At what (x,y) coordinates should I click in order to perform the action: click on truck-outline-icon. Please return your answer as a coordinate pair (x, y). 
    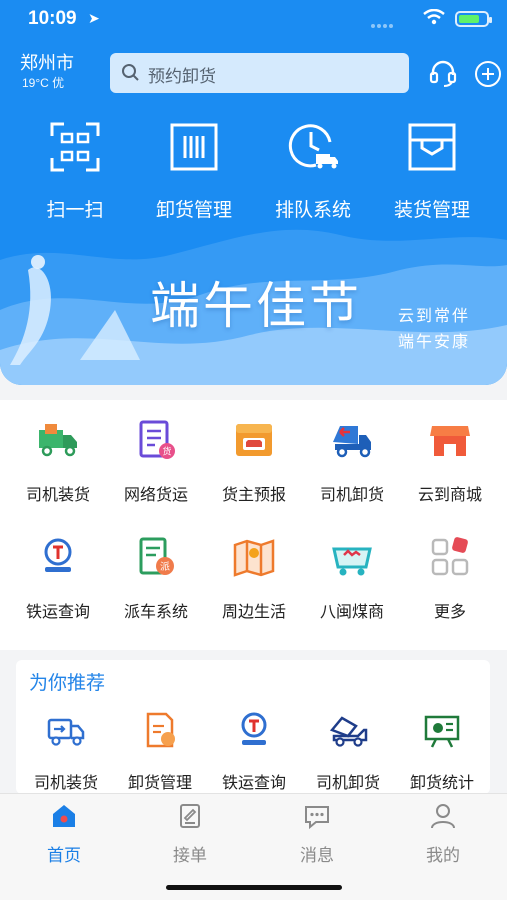
    Looking at the image, I should click on (66, 732).